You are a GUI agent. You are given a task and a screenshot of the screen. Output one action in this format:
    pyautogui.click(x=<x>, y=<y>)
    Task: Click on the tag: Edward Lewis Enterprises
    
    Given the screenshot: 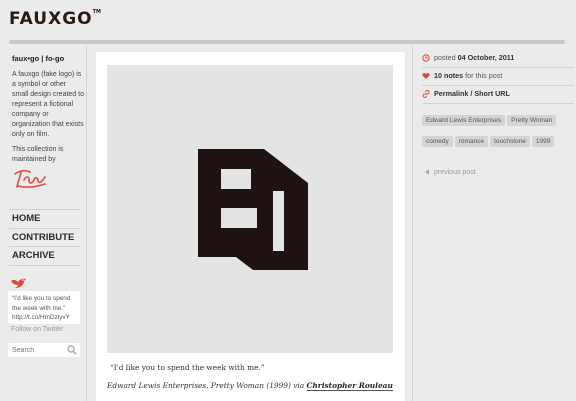 What is the action you would take?
    pyautogui.click(x=464, y=120)
    